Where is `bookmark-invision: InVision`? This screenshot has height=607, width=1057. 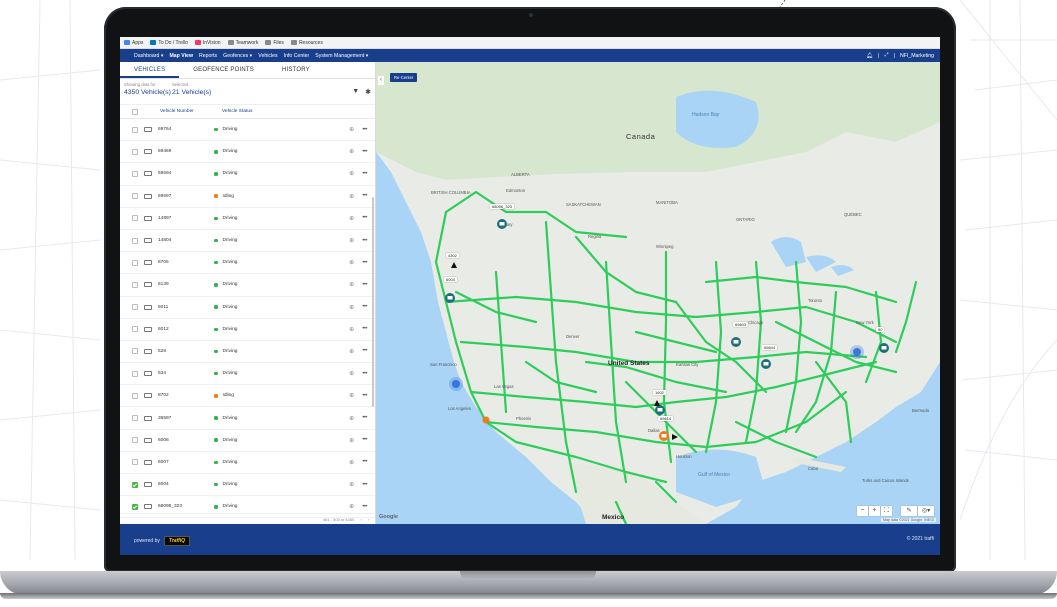
bookmark-invision: InVision is located at coordinates (207, 43).